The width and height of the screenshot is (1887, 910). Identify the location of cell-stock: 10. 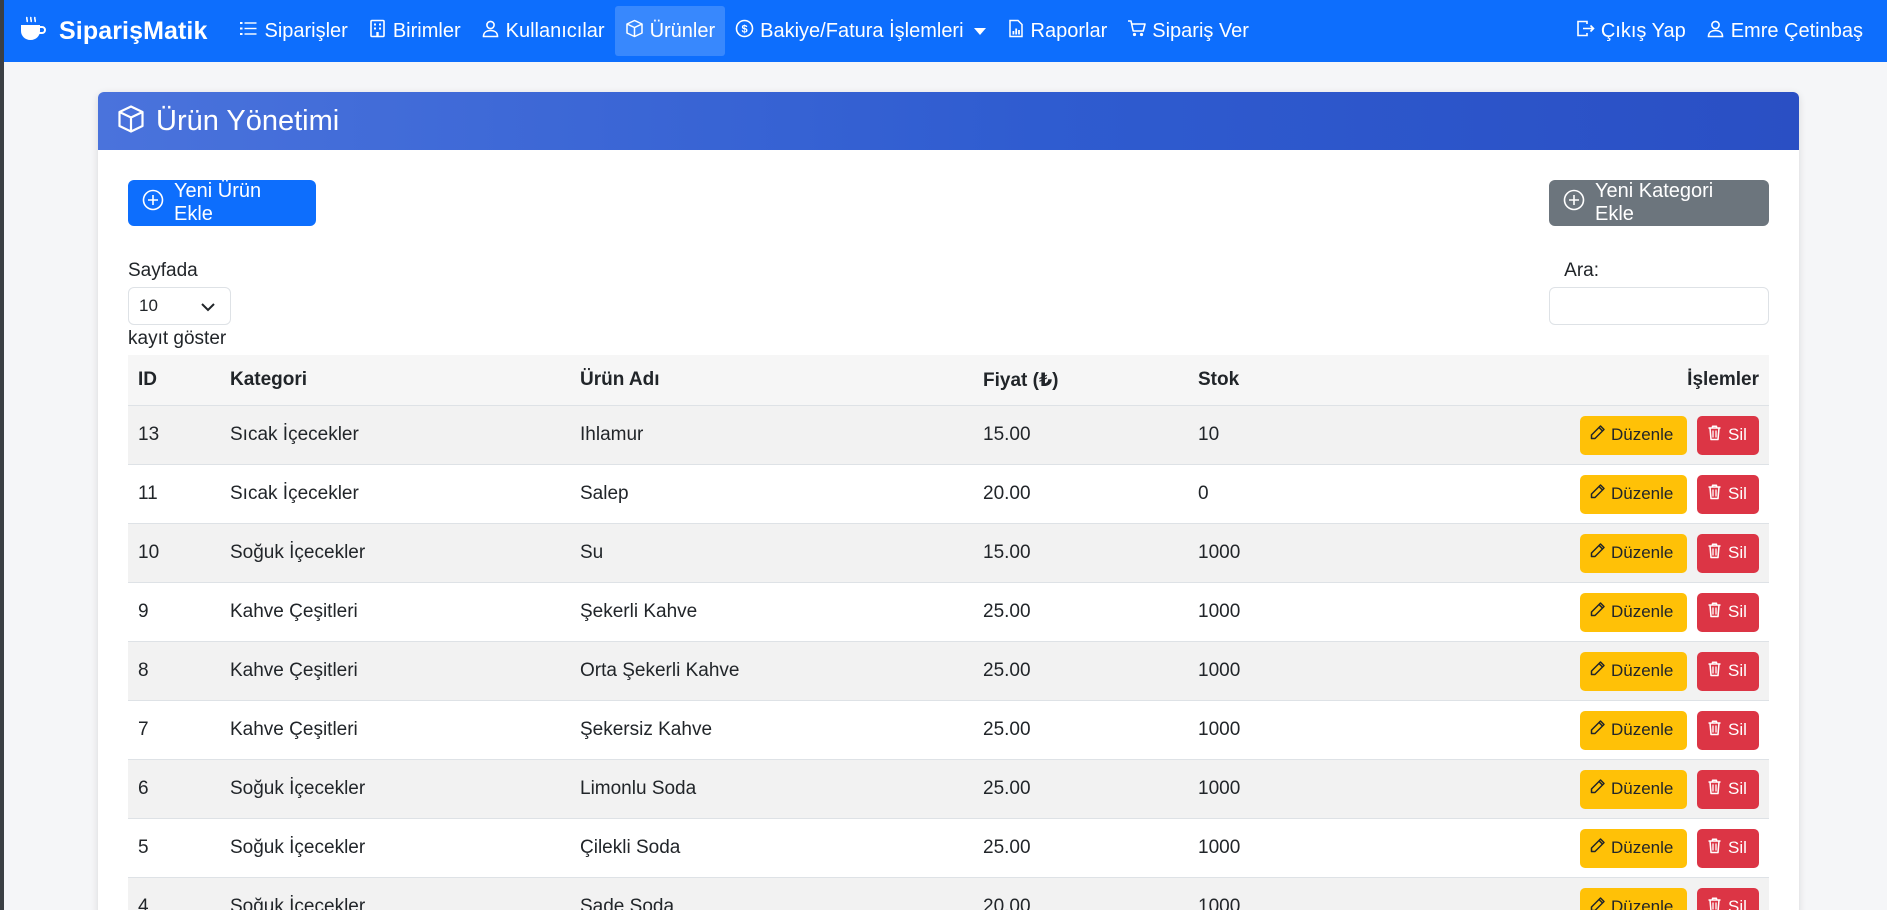
(1209, 434).